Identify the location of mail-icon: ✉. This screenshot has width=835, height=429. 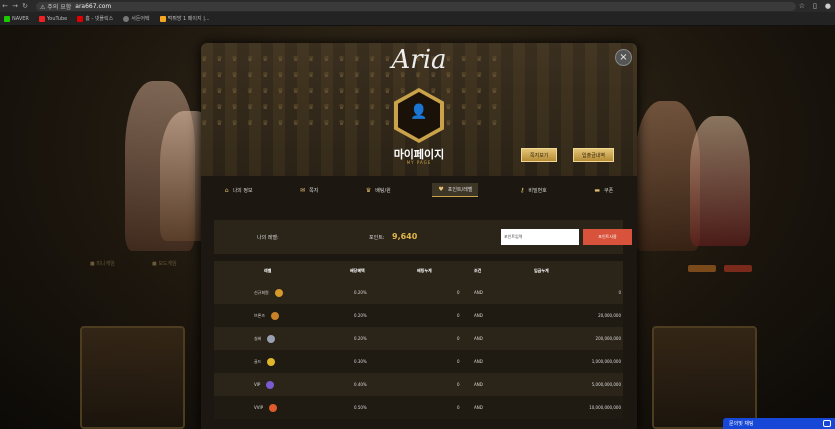
(303, 190).